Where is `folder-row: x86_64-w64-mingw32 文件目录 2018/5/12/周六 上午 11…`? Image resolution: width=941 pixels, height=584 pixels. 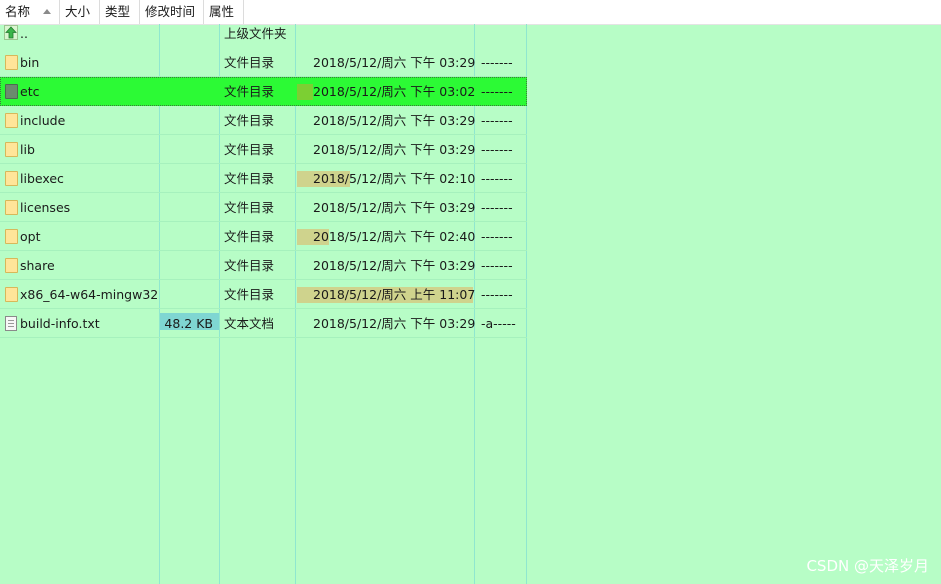 folder-row: x86_64-w64-mingw32 文件目录 2018/5/12/周六 上午 11… is located at coordinates (263, 294).